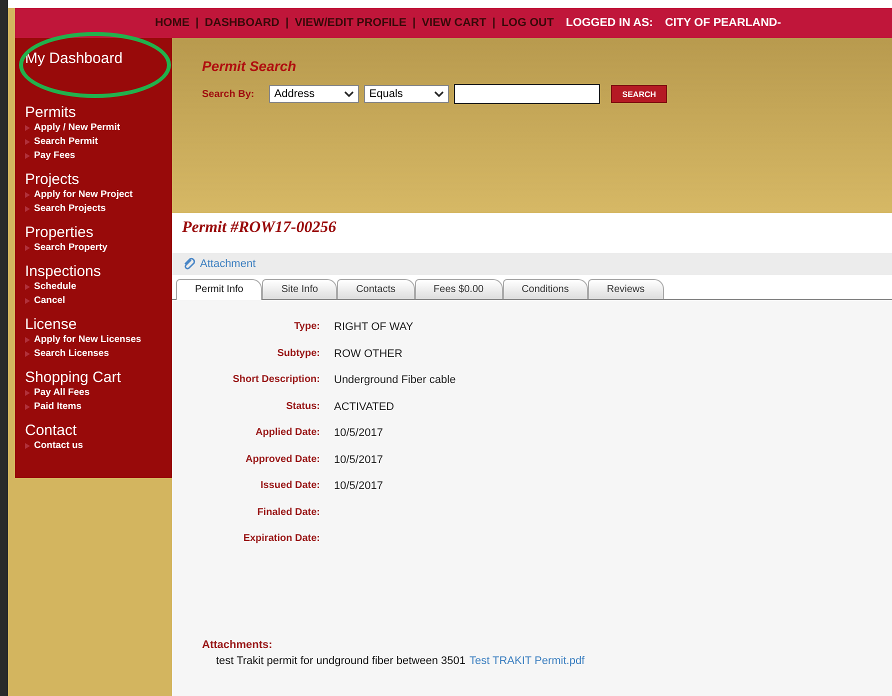 Image resolution: width=892 pixels, height=696 pixels. I want to click on sidebar-heading: Shopping Cart, so click(73, 377).